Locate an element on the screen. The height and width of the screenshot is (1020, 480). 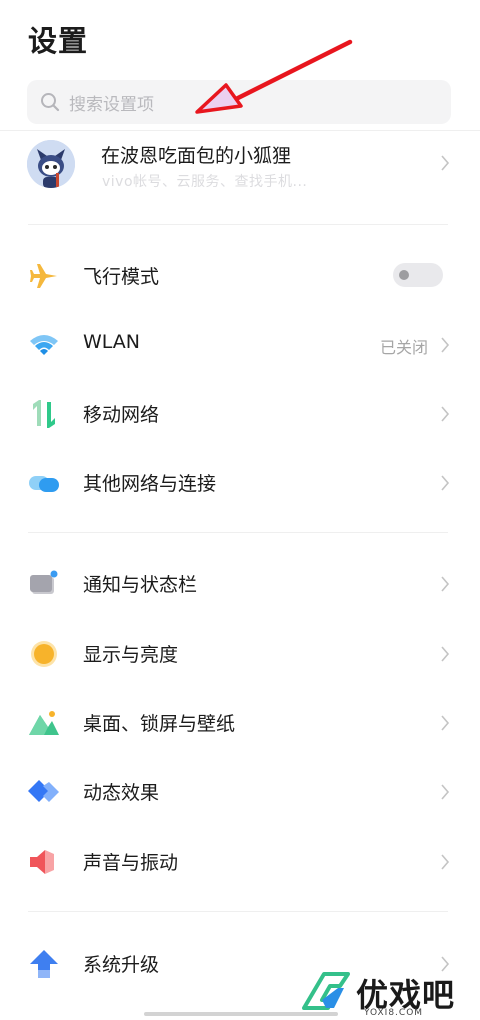
sound-icon is located at coordinates (42, 862).